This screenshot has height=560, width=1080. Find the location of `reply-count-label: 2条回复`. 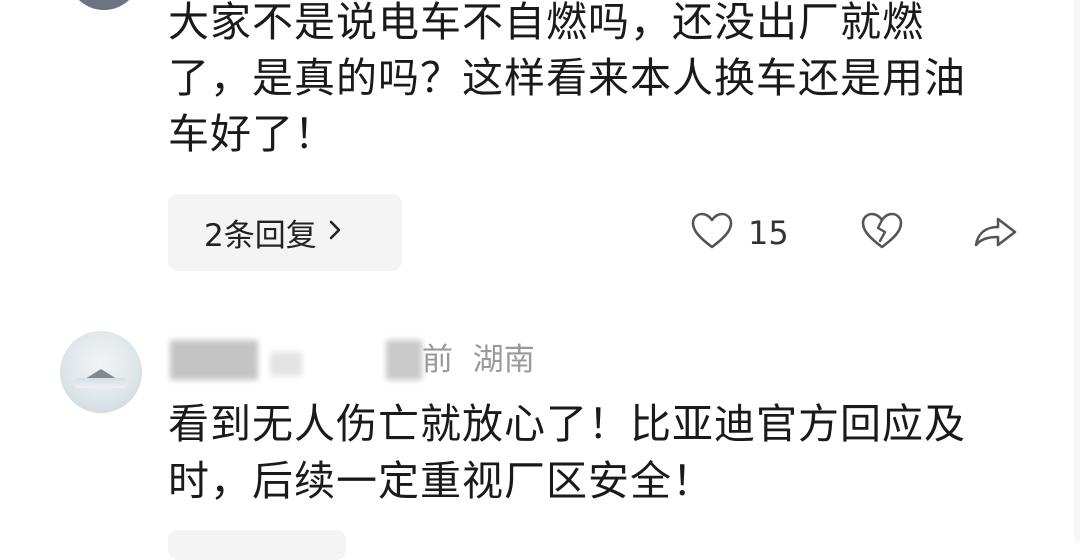

reply-count-label: 2条回复 is located at coordinates (260, 236).